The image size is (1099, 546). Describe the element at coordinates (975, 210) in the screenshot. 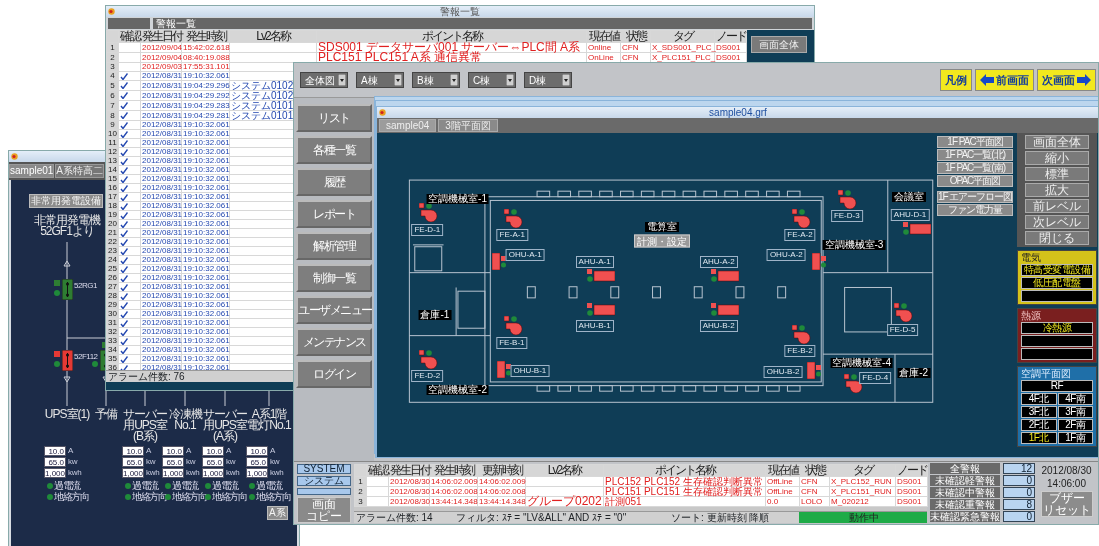

I see `plan-button: ファン電力量` at that location.